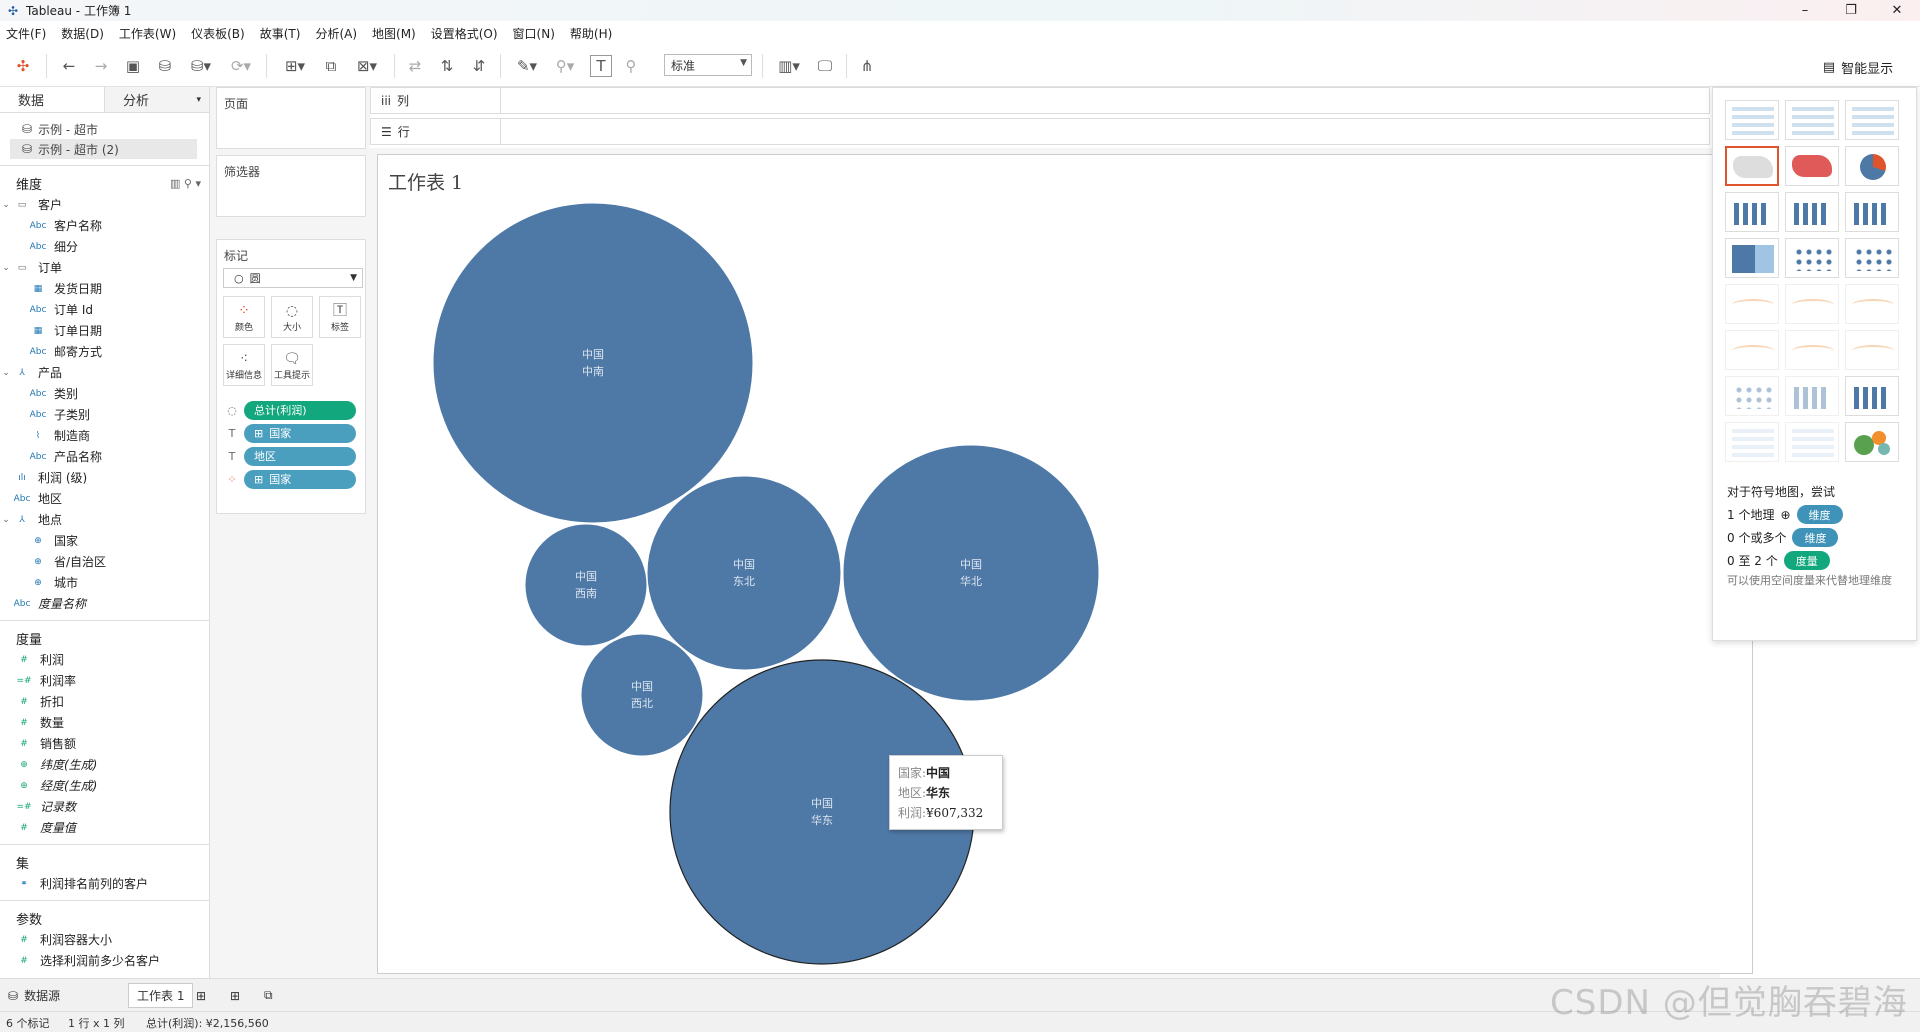 The width and height of the screenshot is (1920, 1032). Describe the element at coordinates (235, 995) in the screenshot. I see `new-dashboard-icon: ⊞` at that location.